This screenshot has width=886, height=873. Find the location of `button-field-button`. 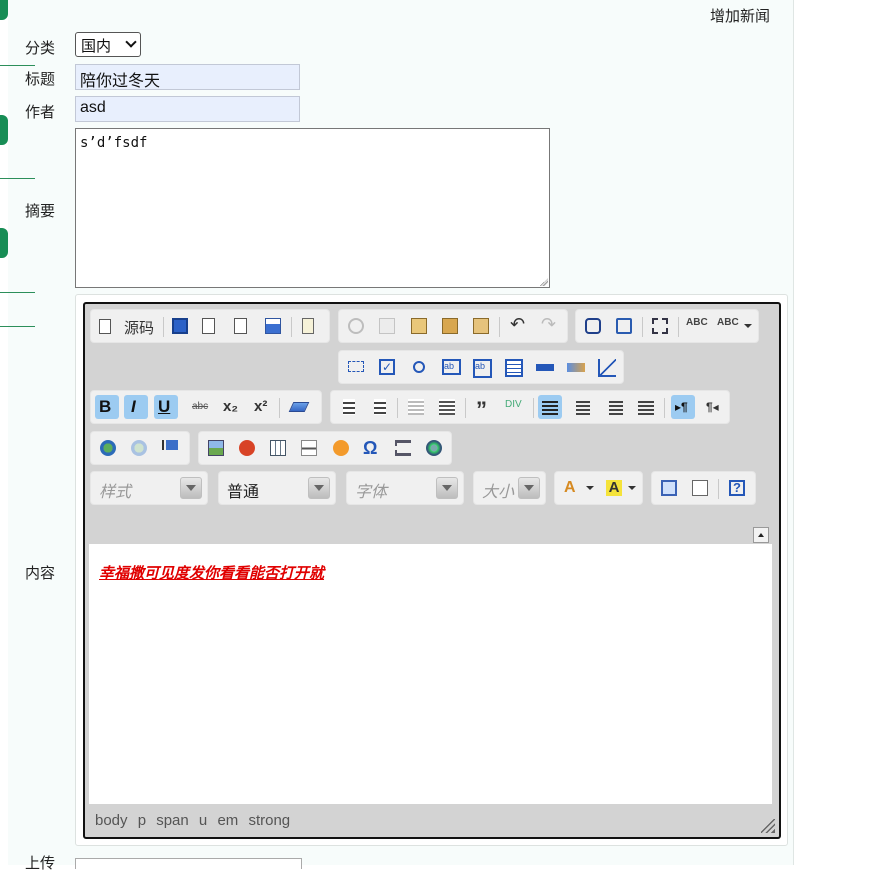

button-field-button is located at coordinates (544, 367).